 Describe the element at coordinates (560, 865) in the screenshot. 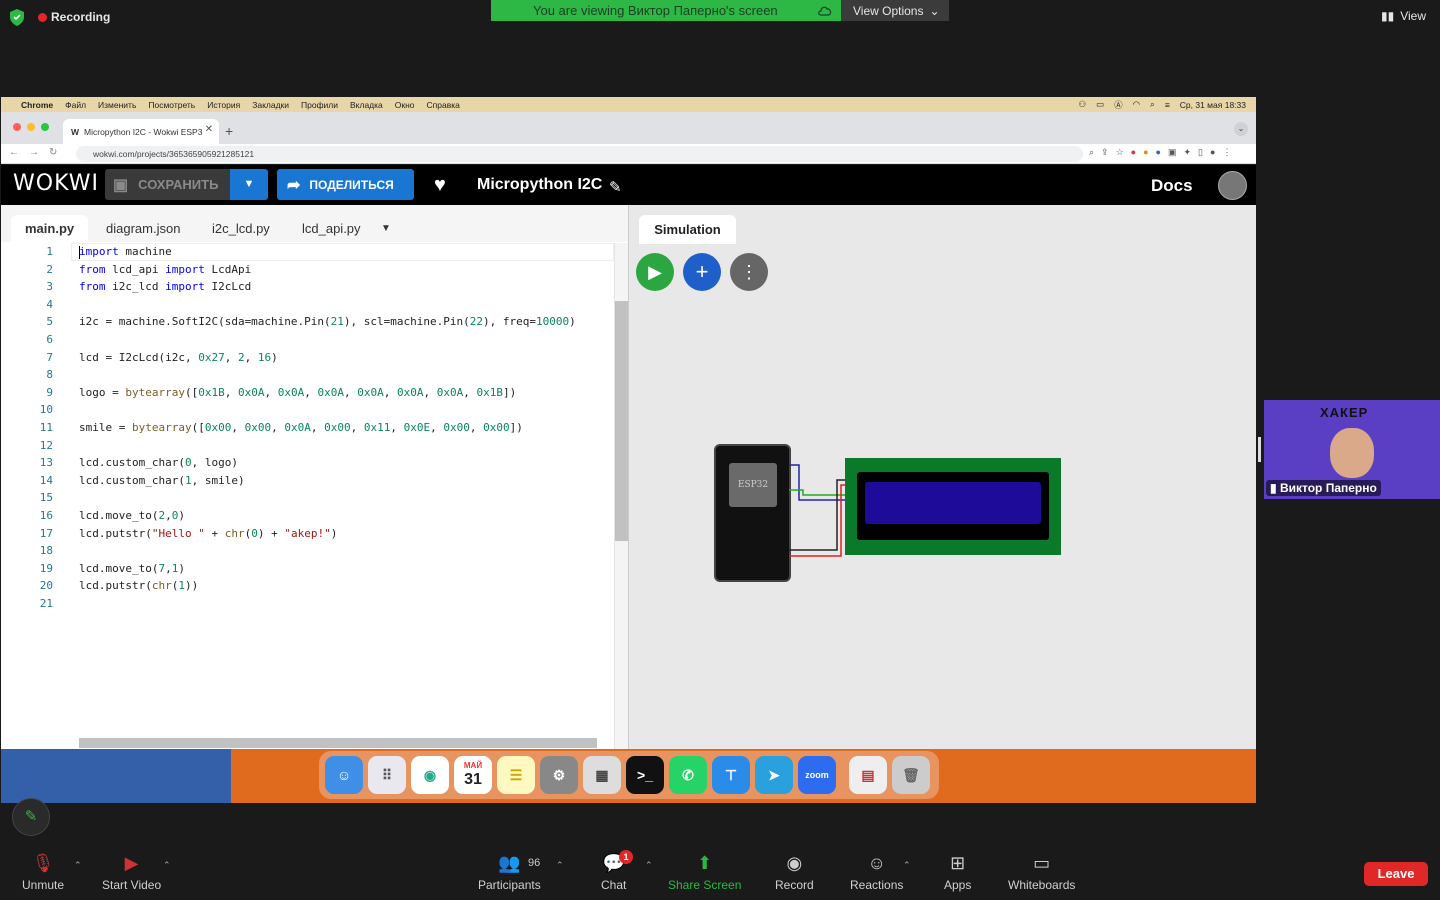

I see `participants-caret-icon: ⌃` at that location.